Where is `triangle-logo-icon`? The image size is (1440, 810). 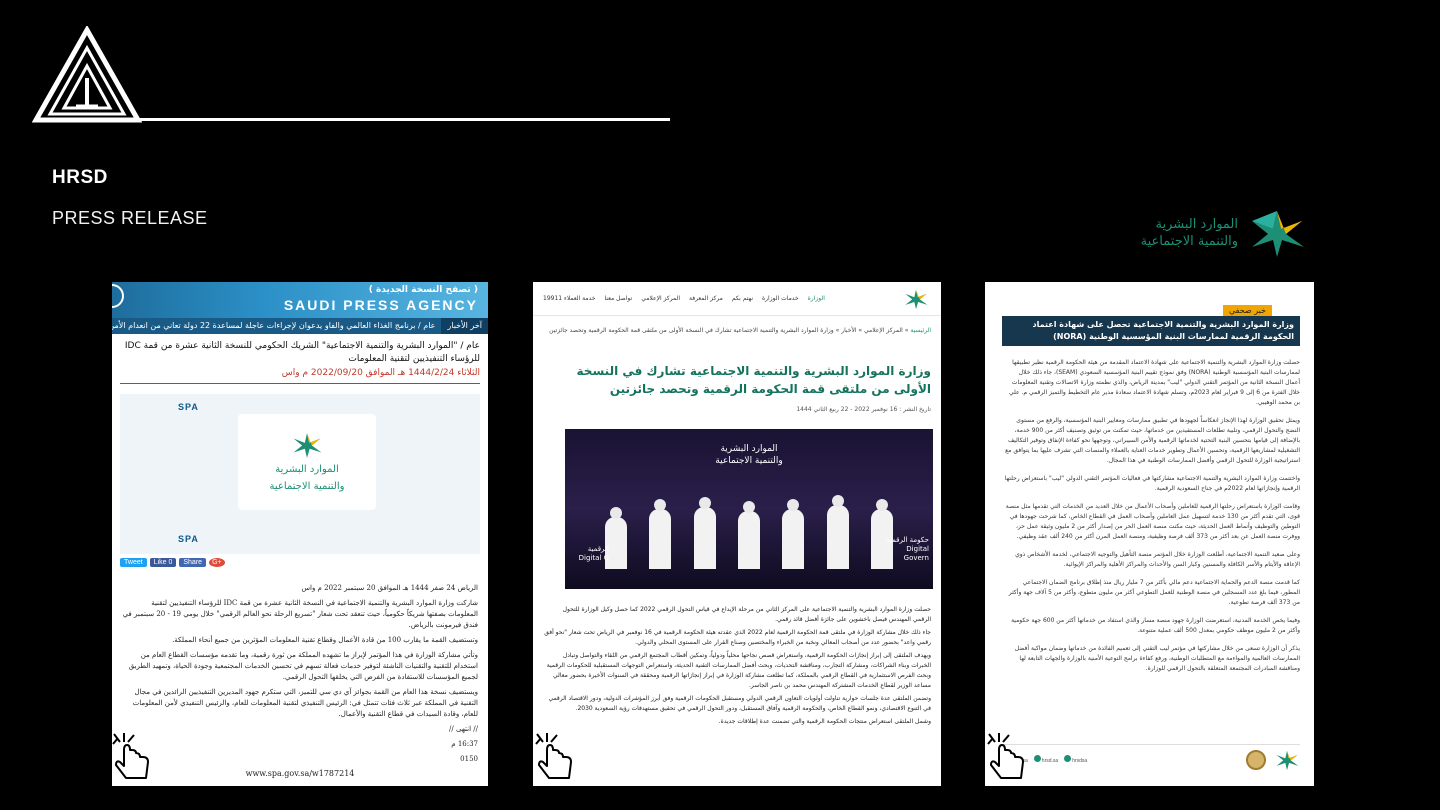 triangle-logo-icon is located at coordinates (87, 74).